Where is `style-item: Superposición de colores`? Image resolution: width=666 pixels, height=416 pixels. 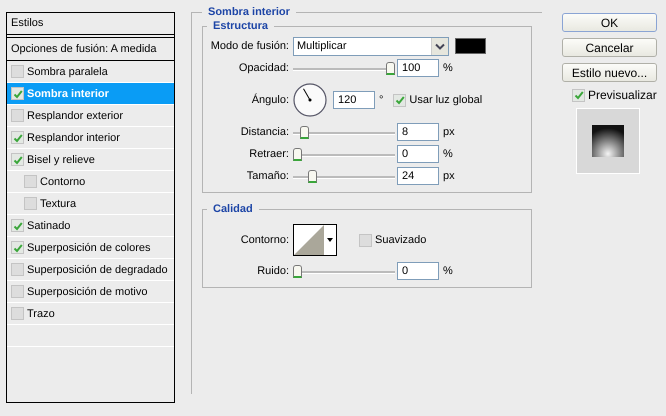
style-item: Superposición de colores is located at coordinates (90, 248).